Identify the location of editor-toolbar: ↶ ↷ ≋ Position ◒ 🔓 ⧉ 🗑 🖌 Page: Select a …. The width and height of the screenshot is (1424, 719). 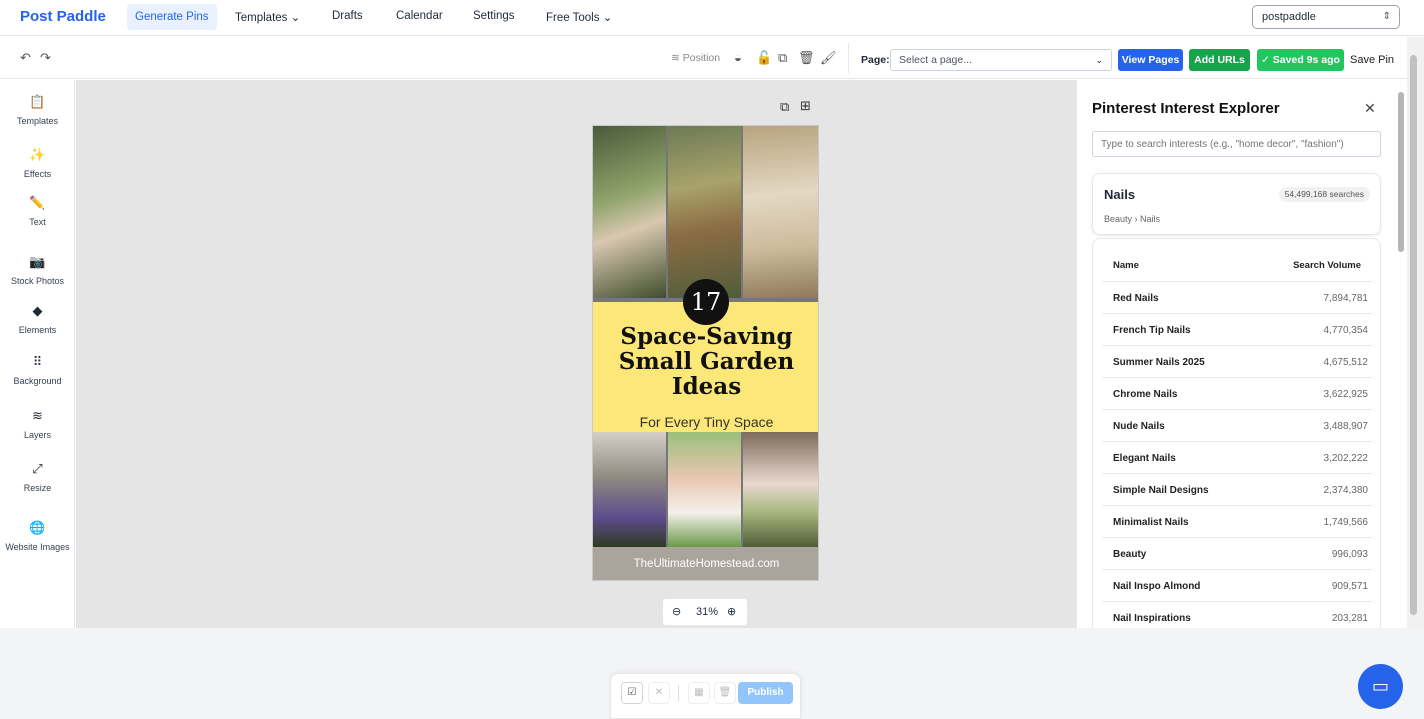
(703, 58).